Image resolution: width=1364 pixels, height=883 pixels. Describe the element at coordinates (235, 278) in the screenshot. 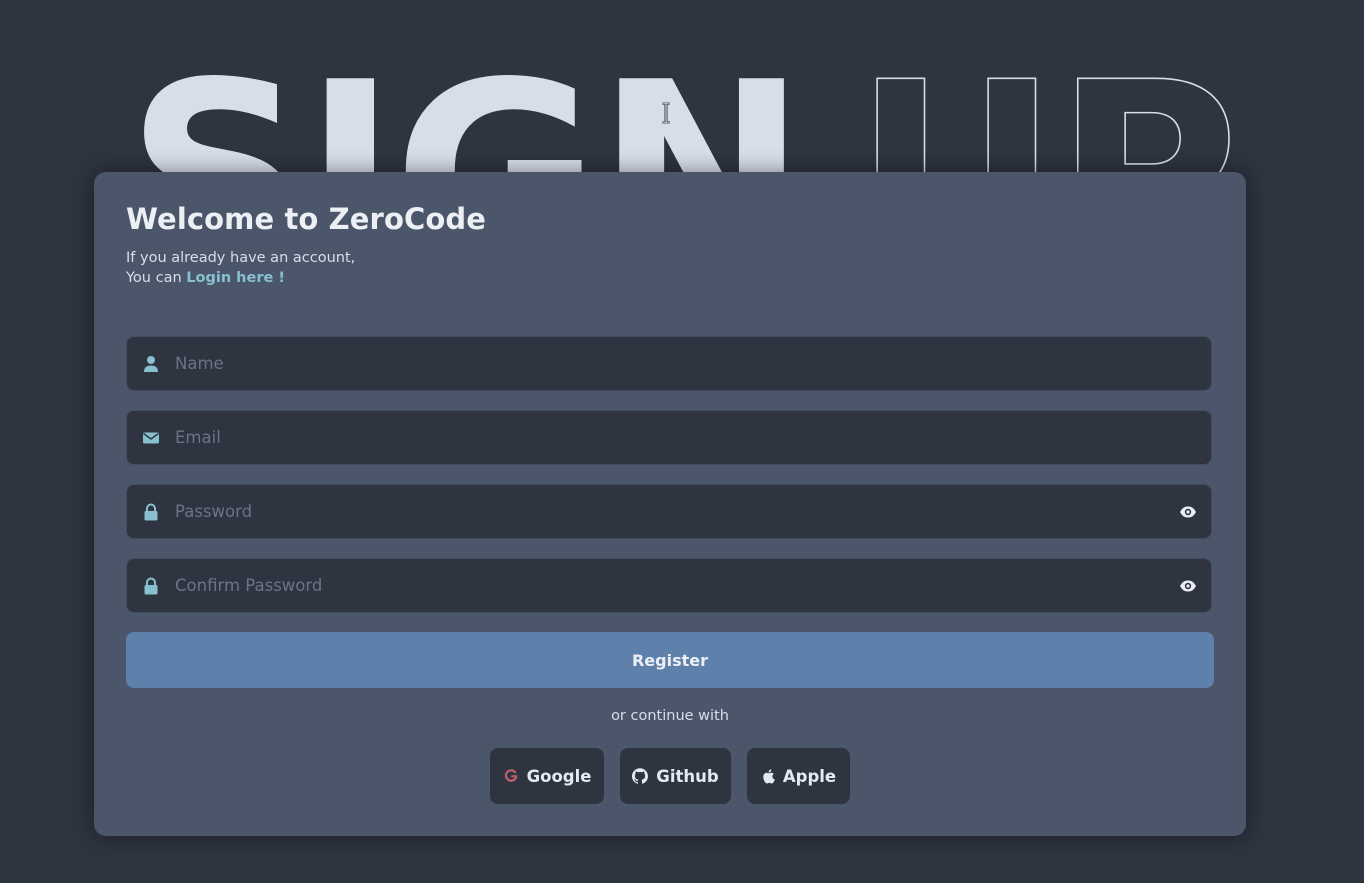

I see `login-link: Login here !` at that location.